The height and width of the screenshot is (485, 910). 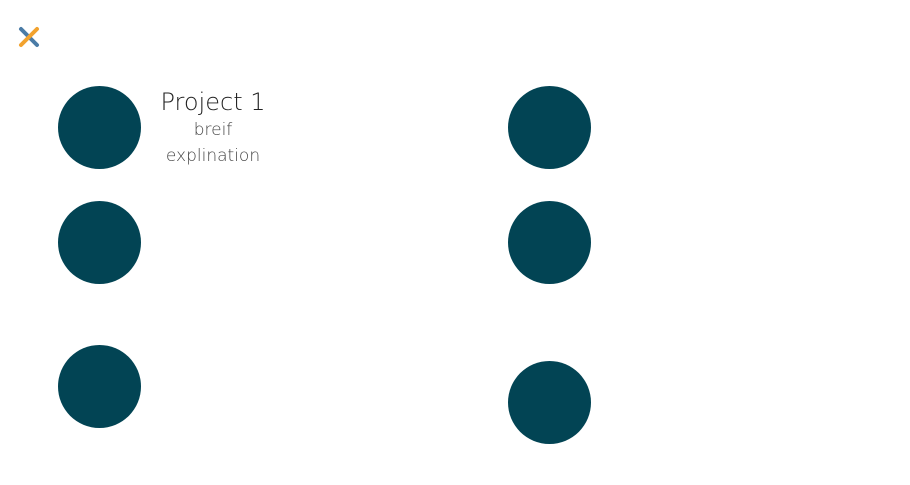 I want to click on project-title: Project 1, so click(x=213, y=102).